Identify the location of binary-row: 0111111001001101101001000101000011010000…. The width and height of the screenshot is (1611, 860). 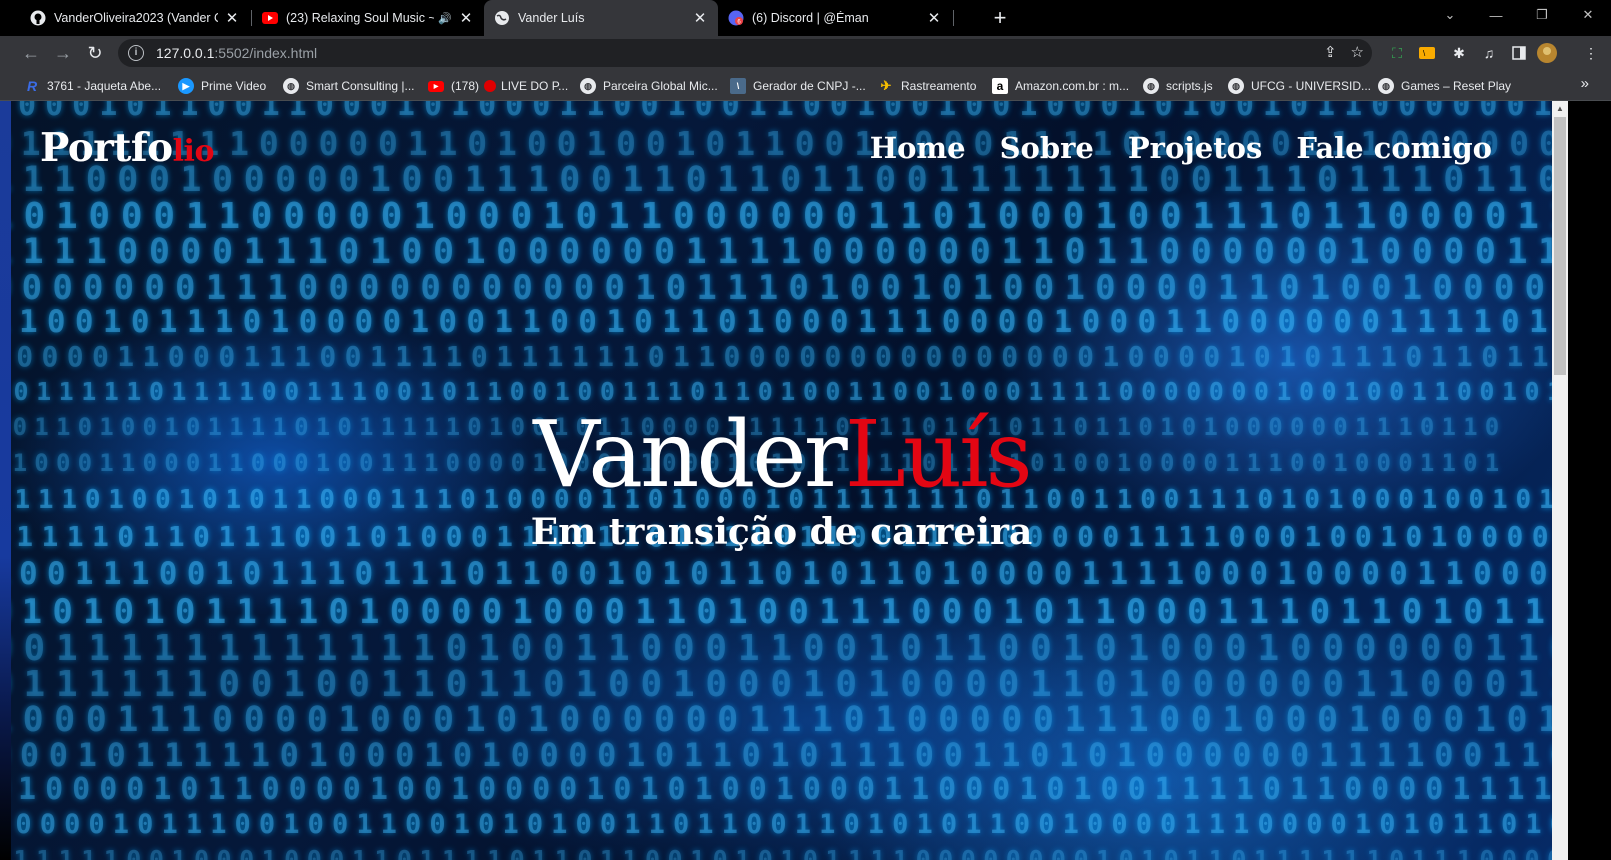
(781, 684).